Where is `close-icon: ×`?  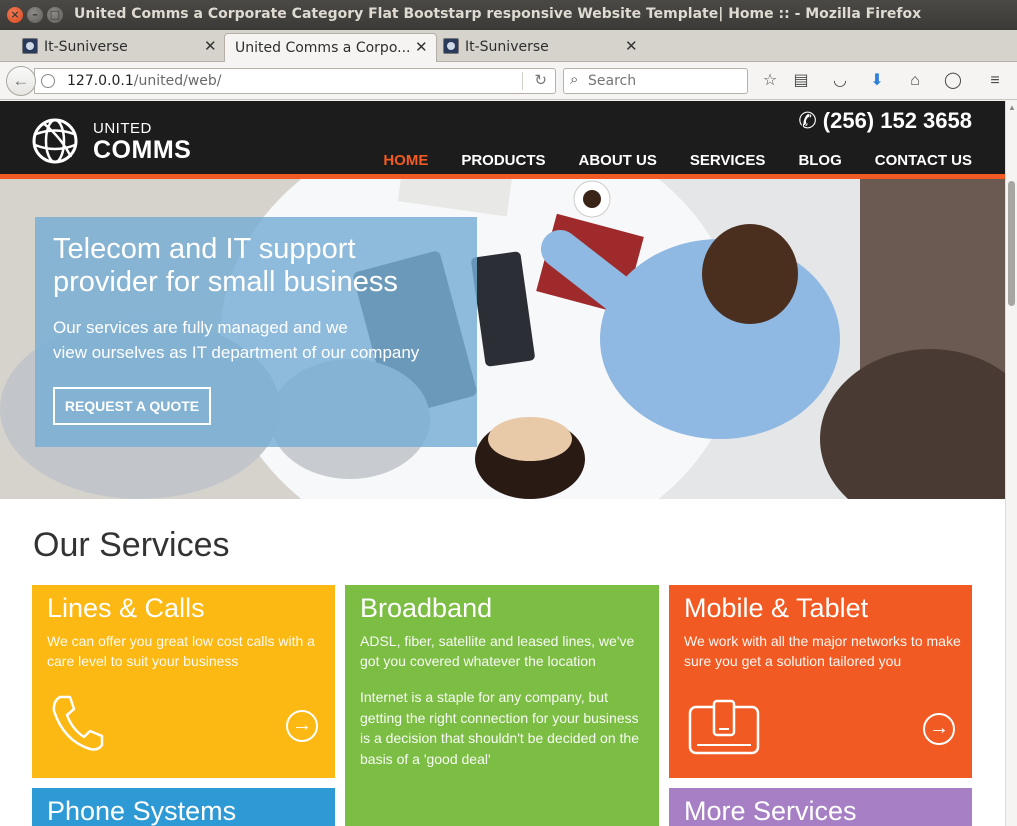 close-icon: × is located at coordinates (15, 14).